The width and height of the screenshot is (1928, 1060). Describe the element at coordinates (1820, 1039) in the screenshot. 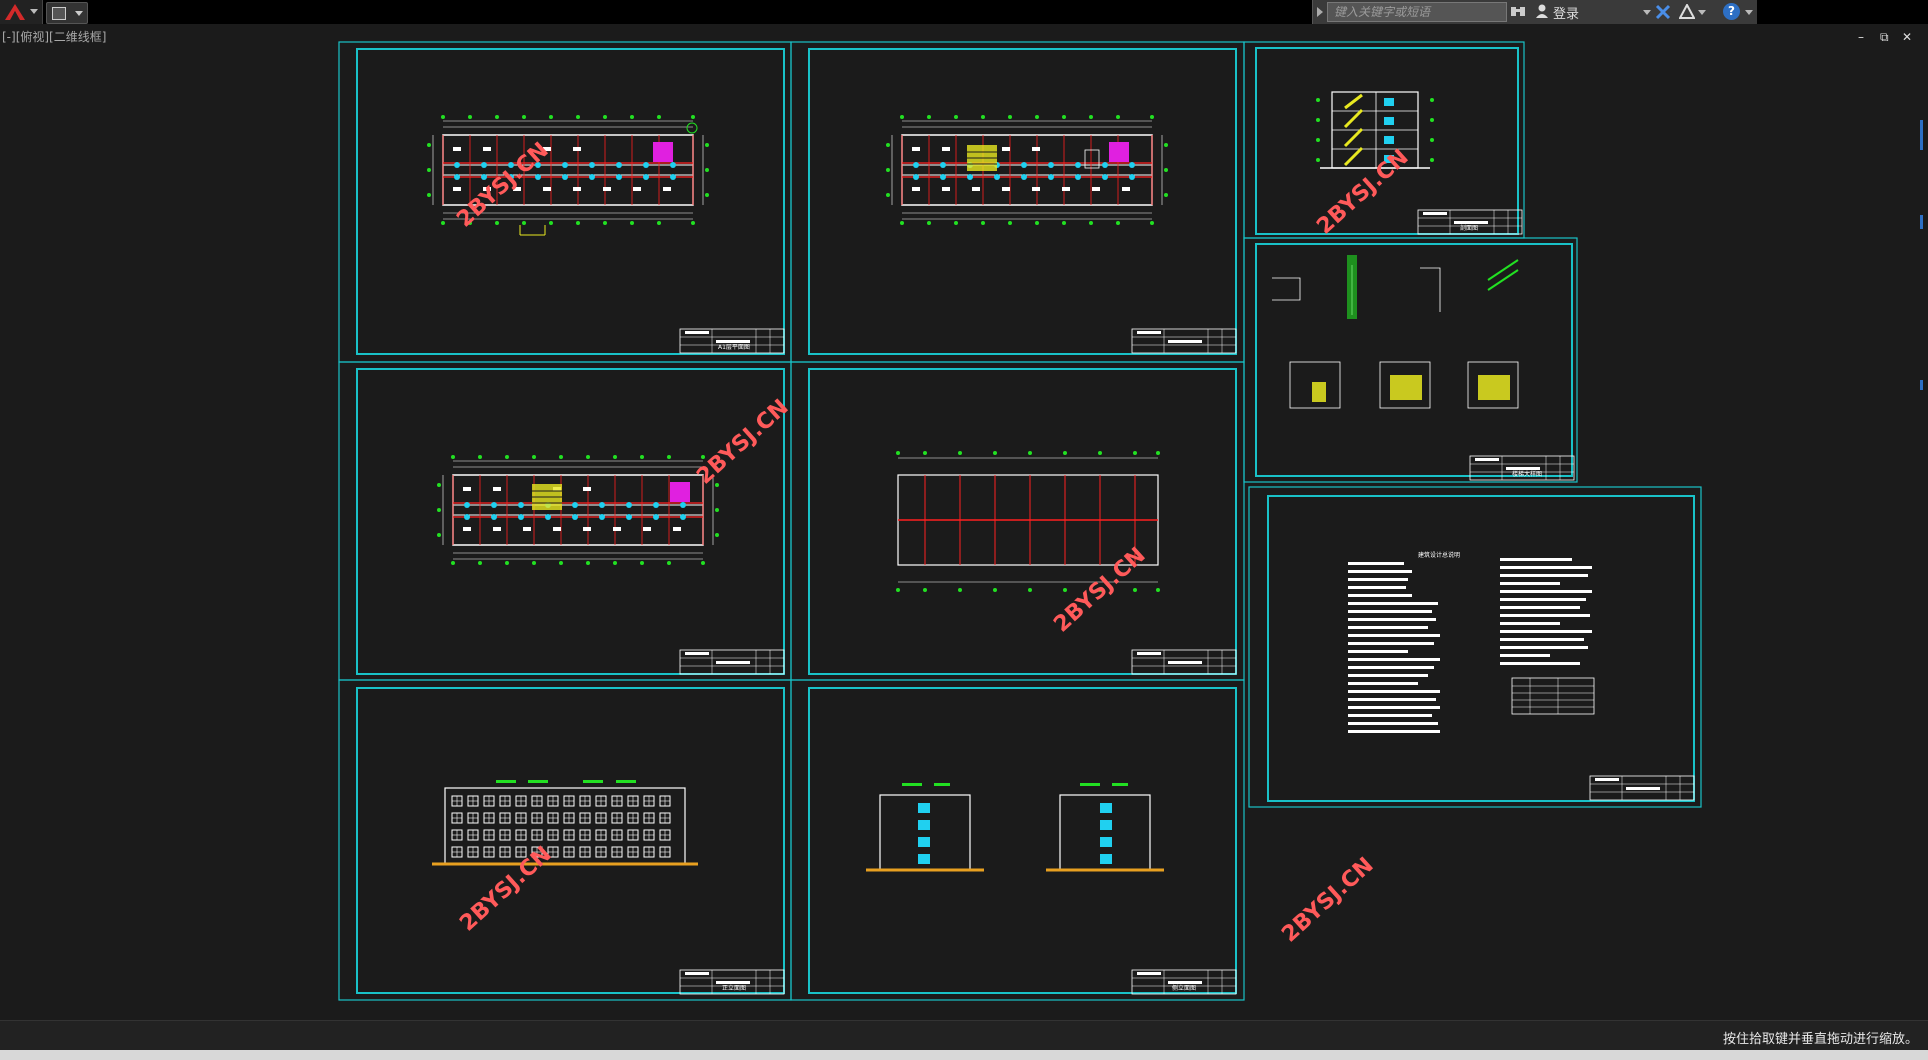

I see `status-message: 按住拾取键并垂直拖动进行缩放。` at that location.